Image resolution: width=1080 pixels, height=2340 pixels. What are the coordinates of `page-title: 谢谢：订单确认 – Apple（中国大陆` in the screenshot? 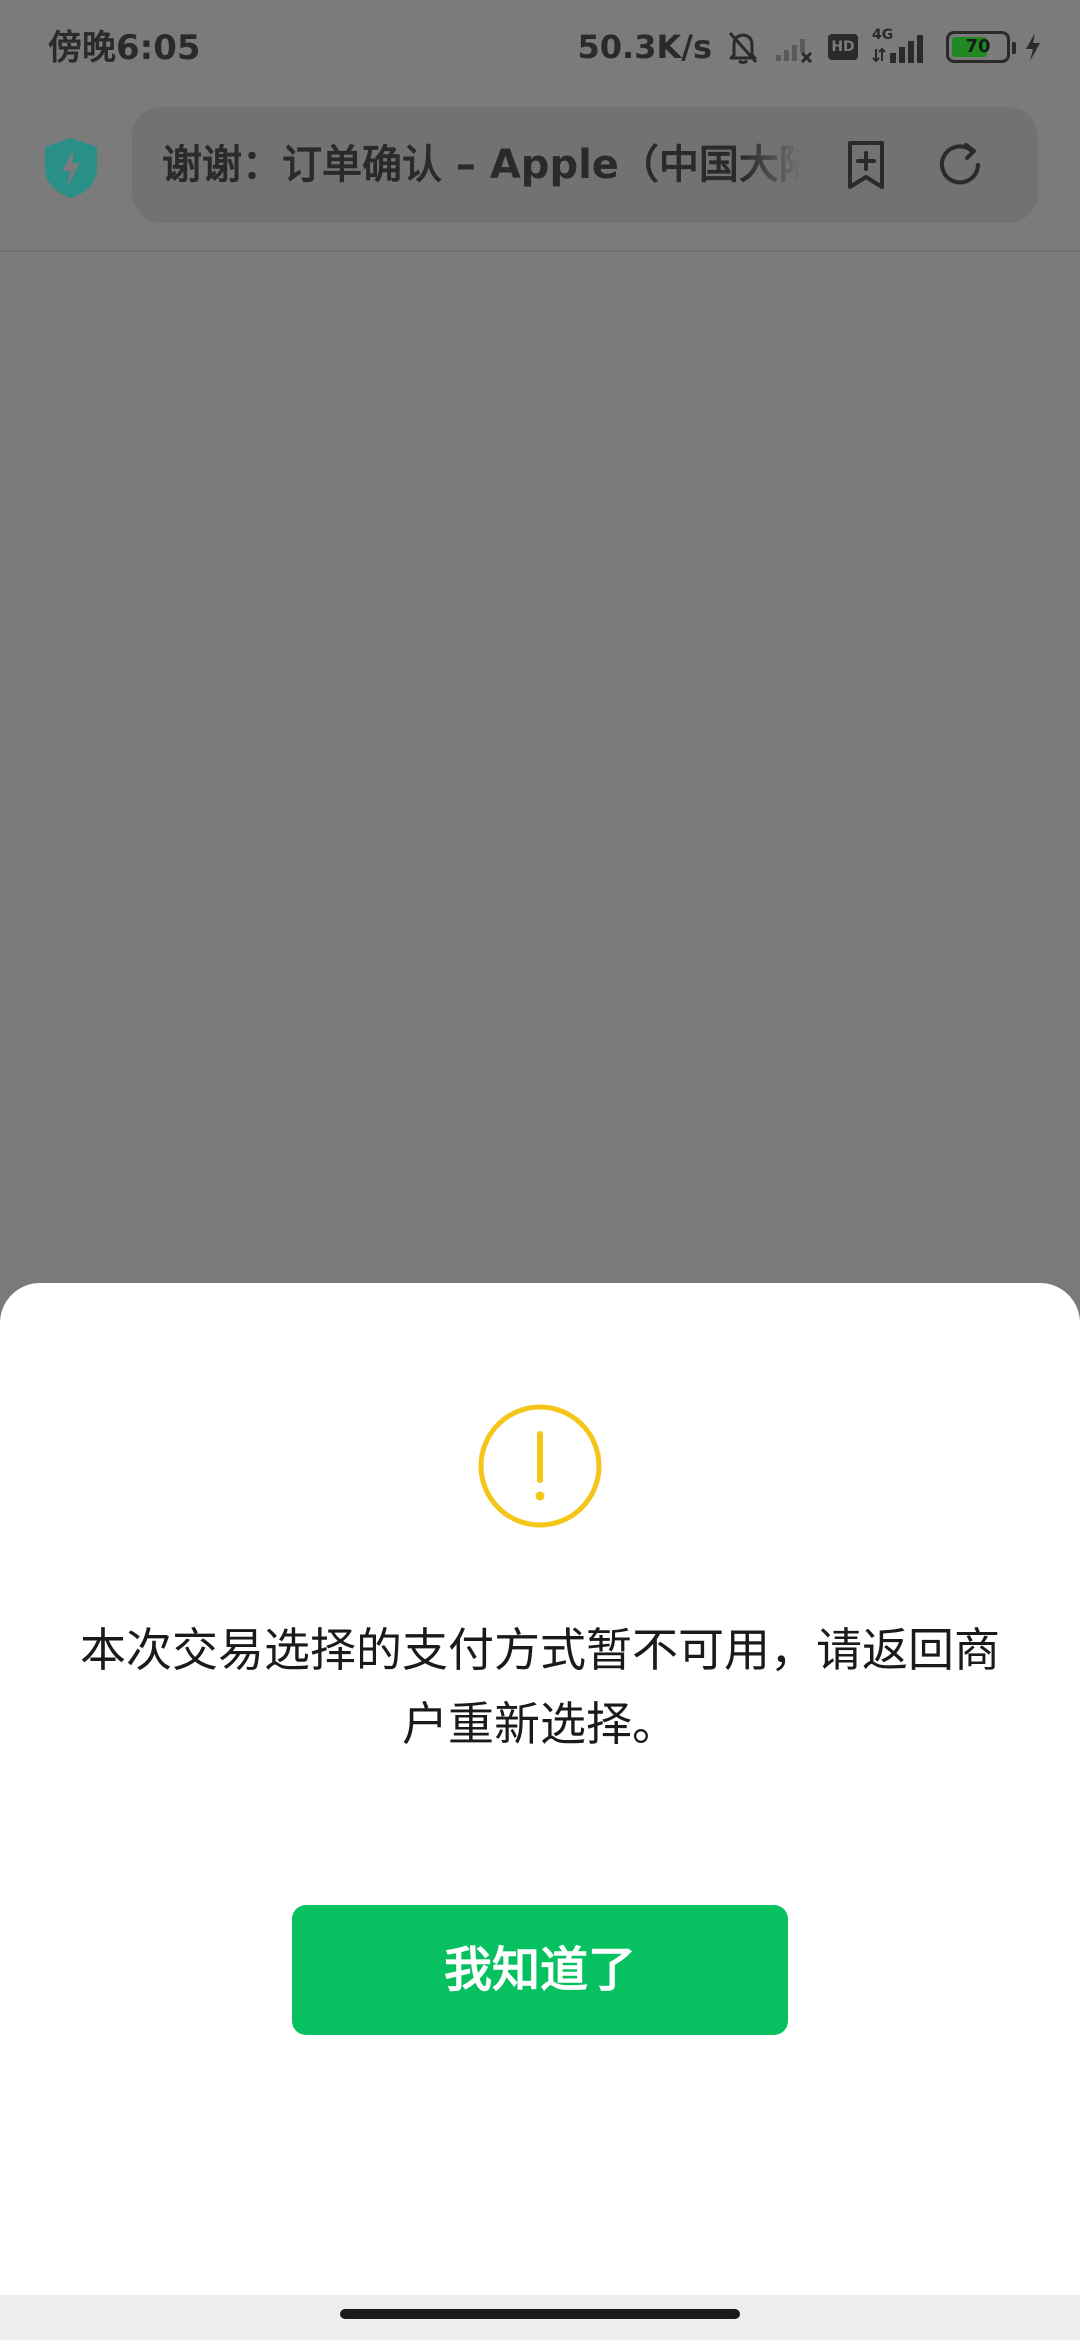 It's located at (482, 165).